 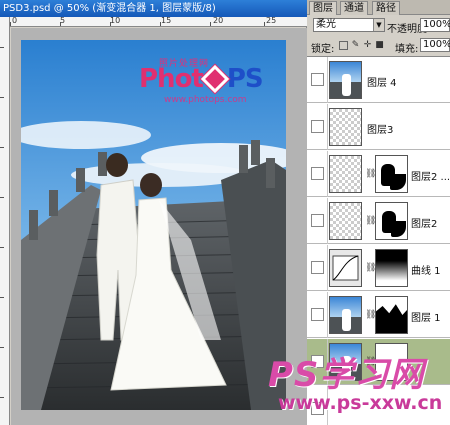 I want to click on ruler-mark: 15, so click(x=166, y=20).